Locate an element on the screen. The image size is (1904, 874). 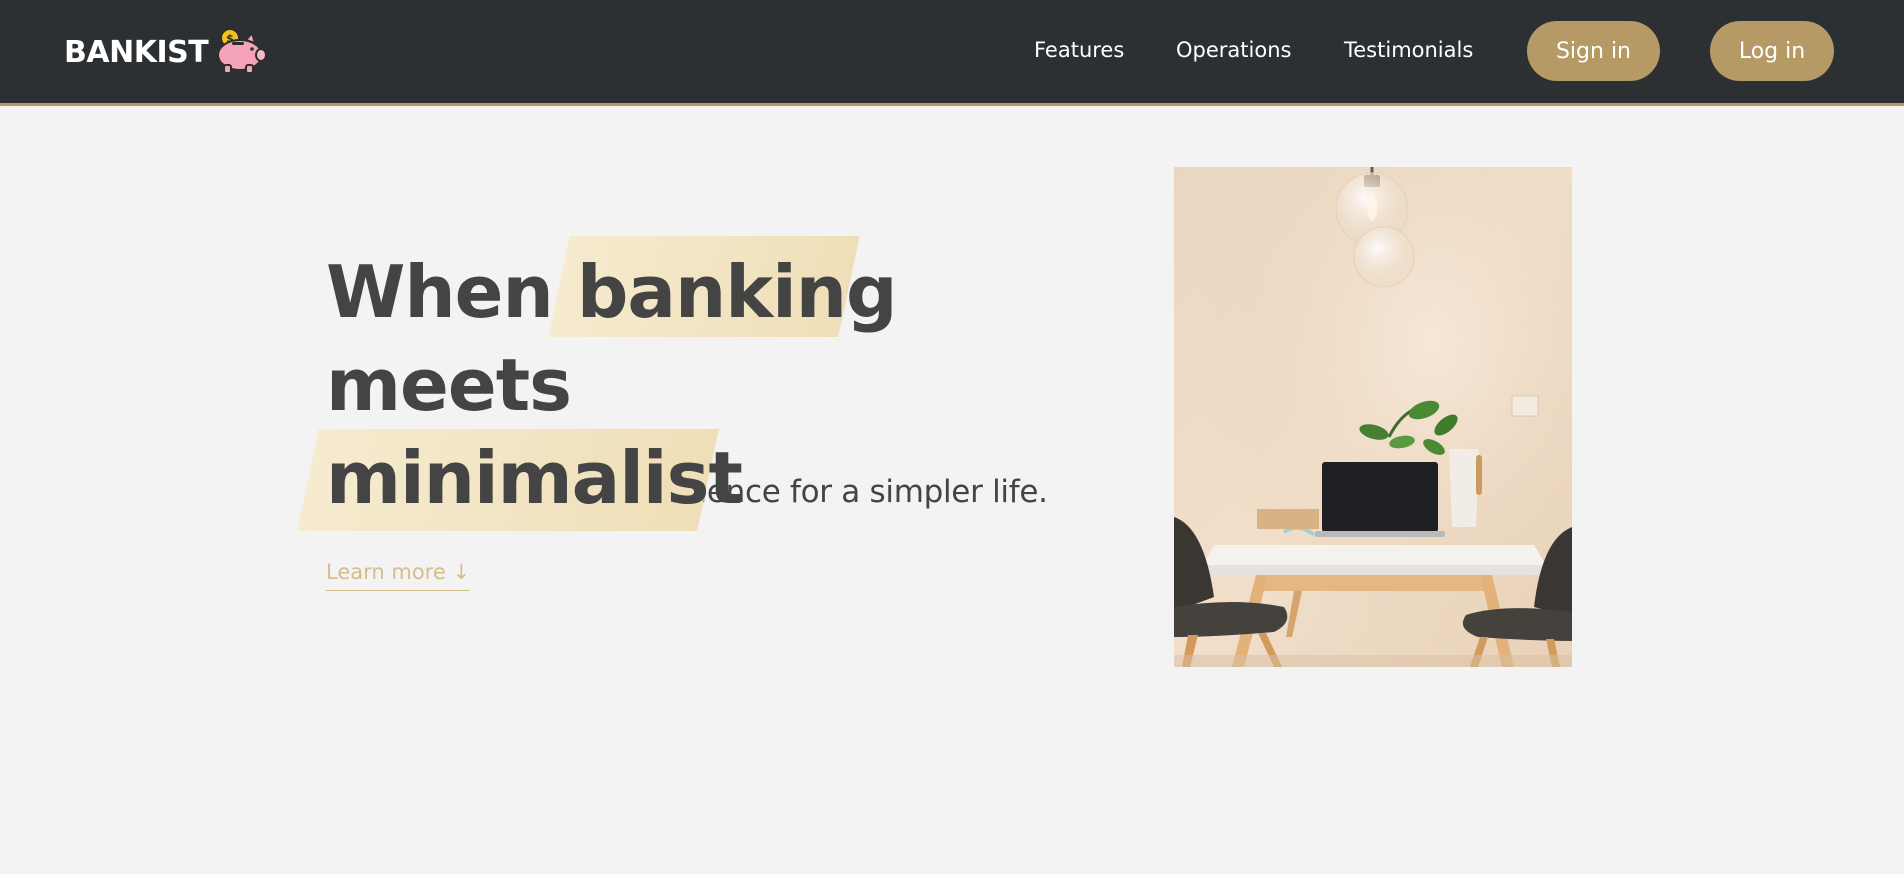
desk-photo-illustration is located at coordinates (1373, 417).